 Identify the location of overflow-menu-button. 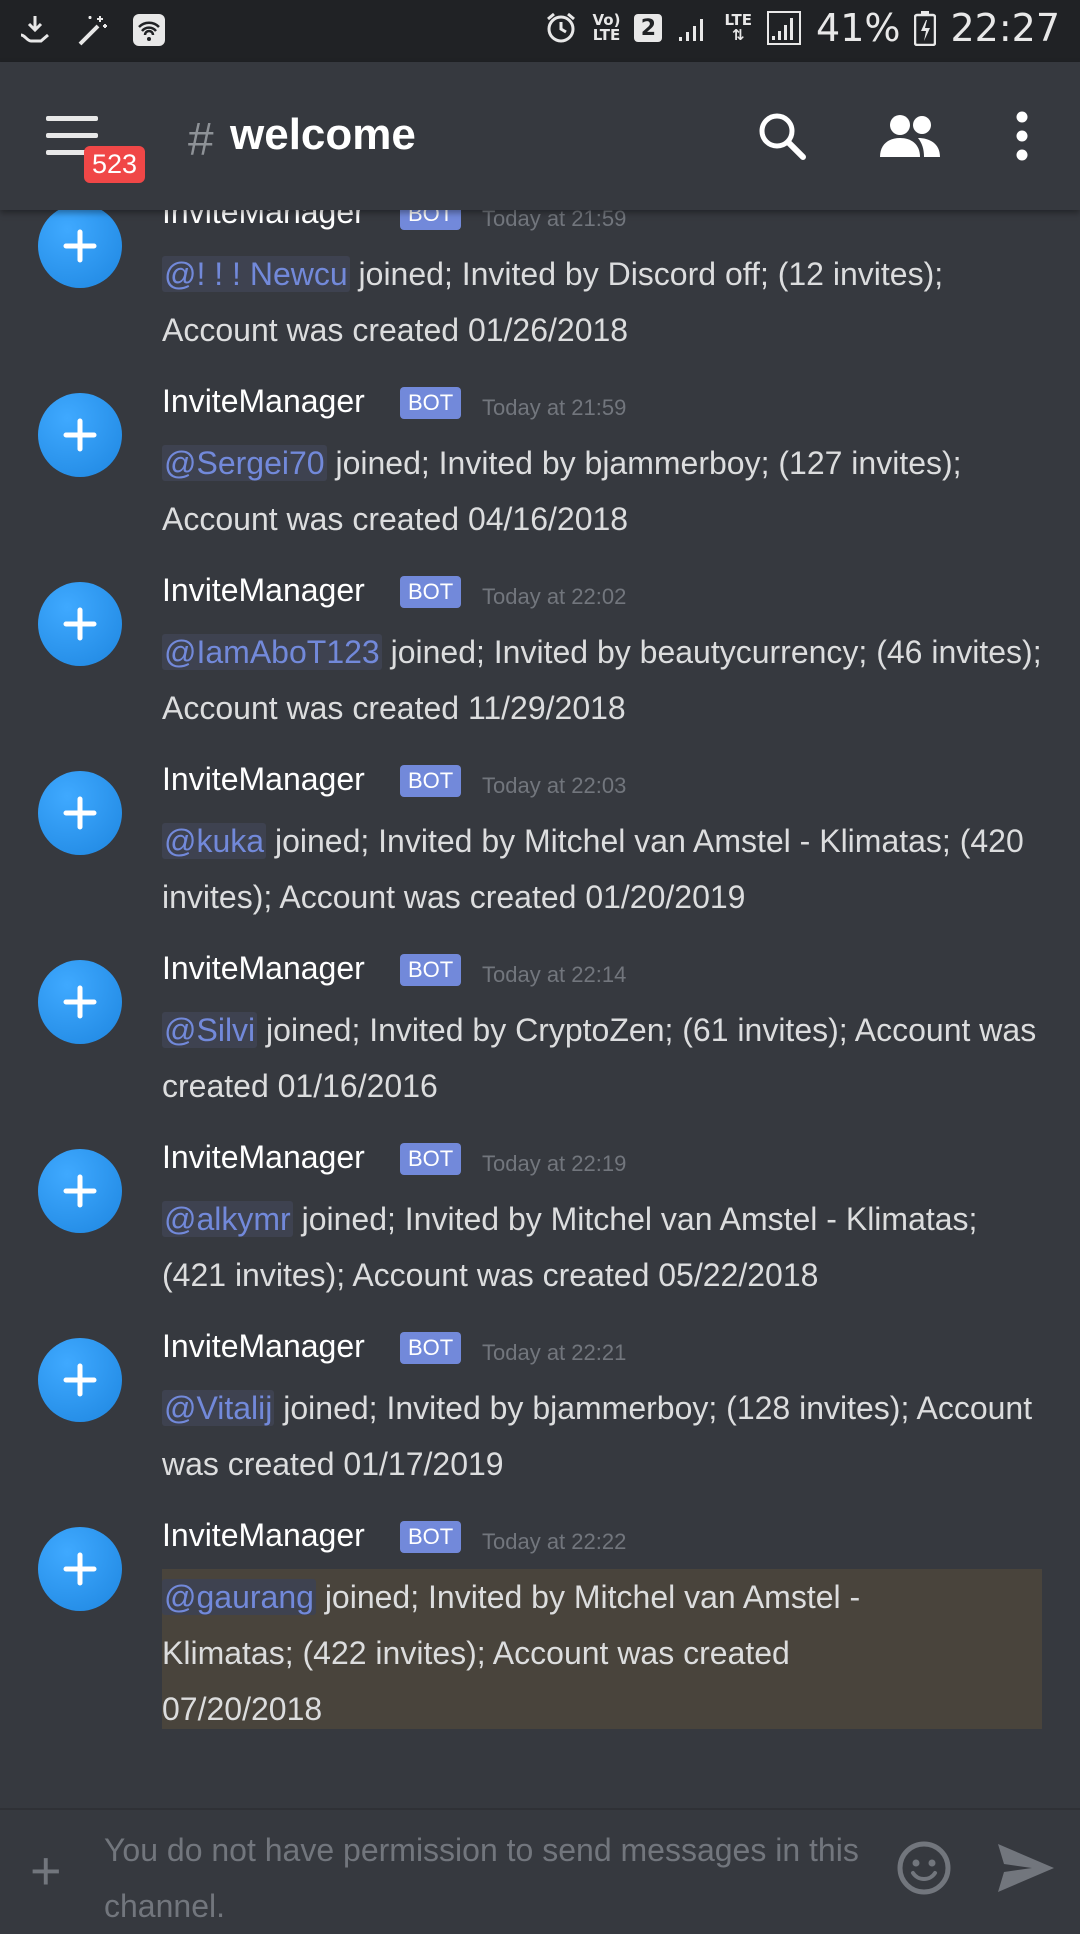
(1022, 136).